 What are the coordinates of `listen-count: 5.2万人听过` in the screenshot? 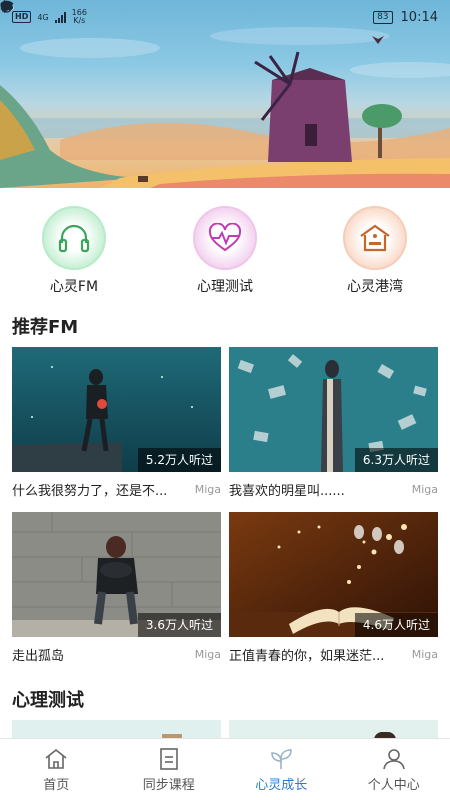 It's located at (179, 460).